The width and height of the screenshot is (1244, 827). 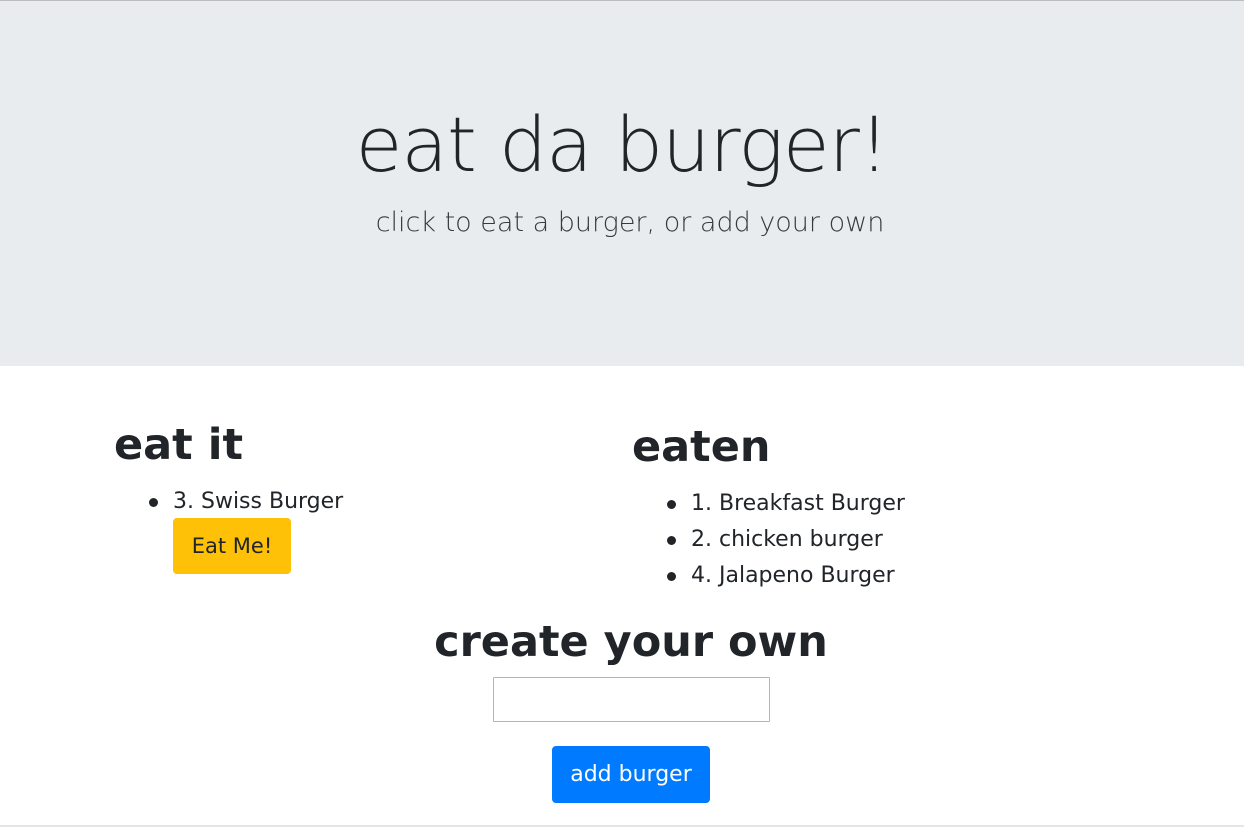 I want to click on eat-it-heading: eat it, so click(x=178, y=445).